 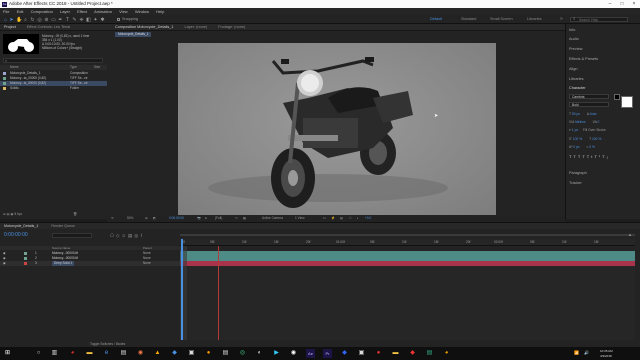 What do you see at coordinates (102, 20) in the screenshot?
I see `puppet-pin-tool-icon: ✱` at bounding box center [102, 20].